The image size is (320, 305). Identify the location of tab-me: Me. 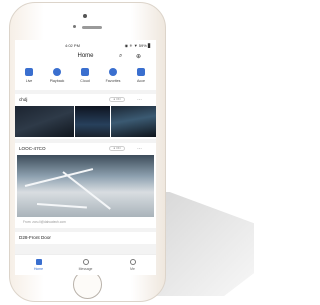
(133, 265).